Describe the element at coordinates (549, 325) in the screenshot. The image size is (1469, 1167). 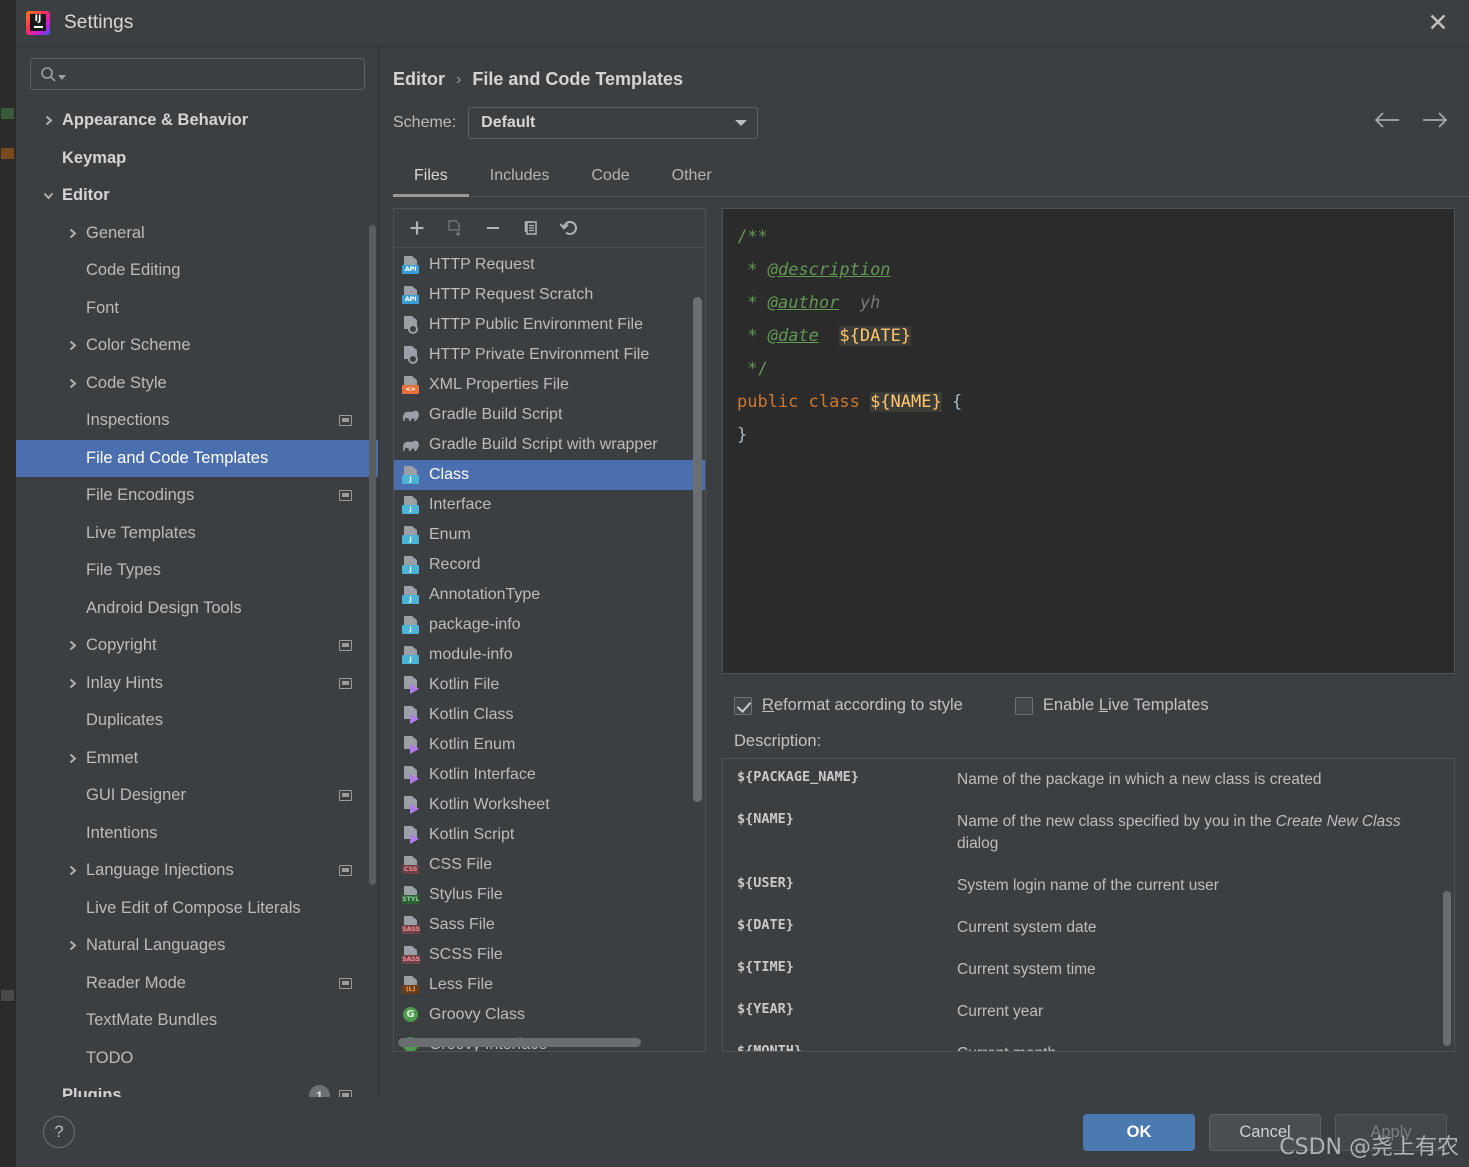
I see `template-list-item: HTTP Public Environment File` at that location.